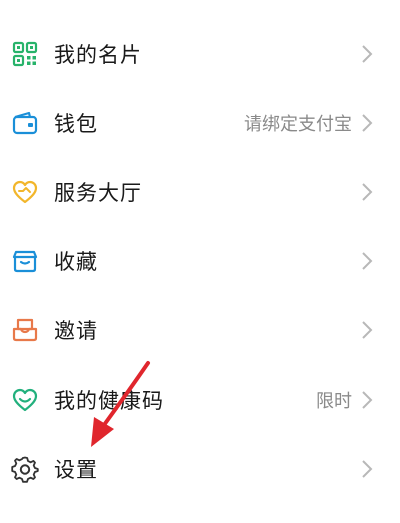 The height and width of the screenshot is (523, 400). Describe the element at coordinates (25, 192) in the screenshot. I see `heart-handshake-icon` at that location.